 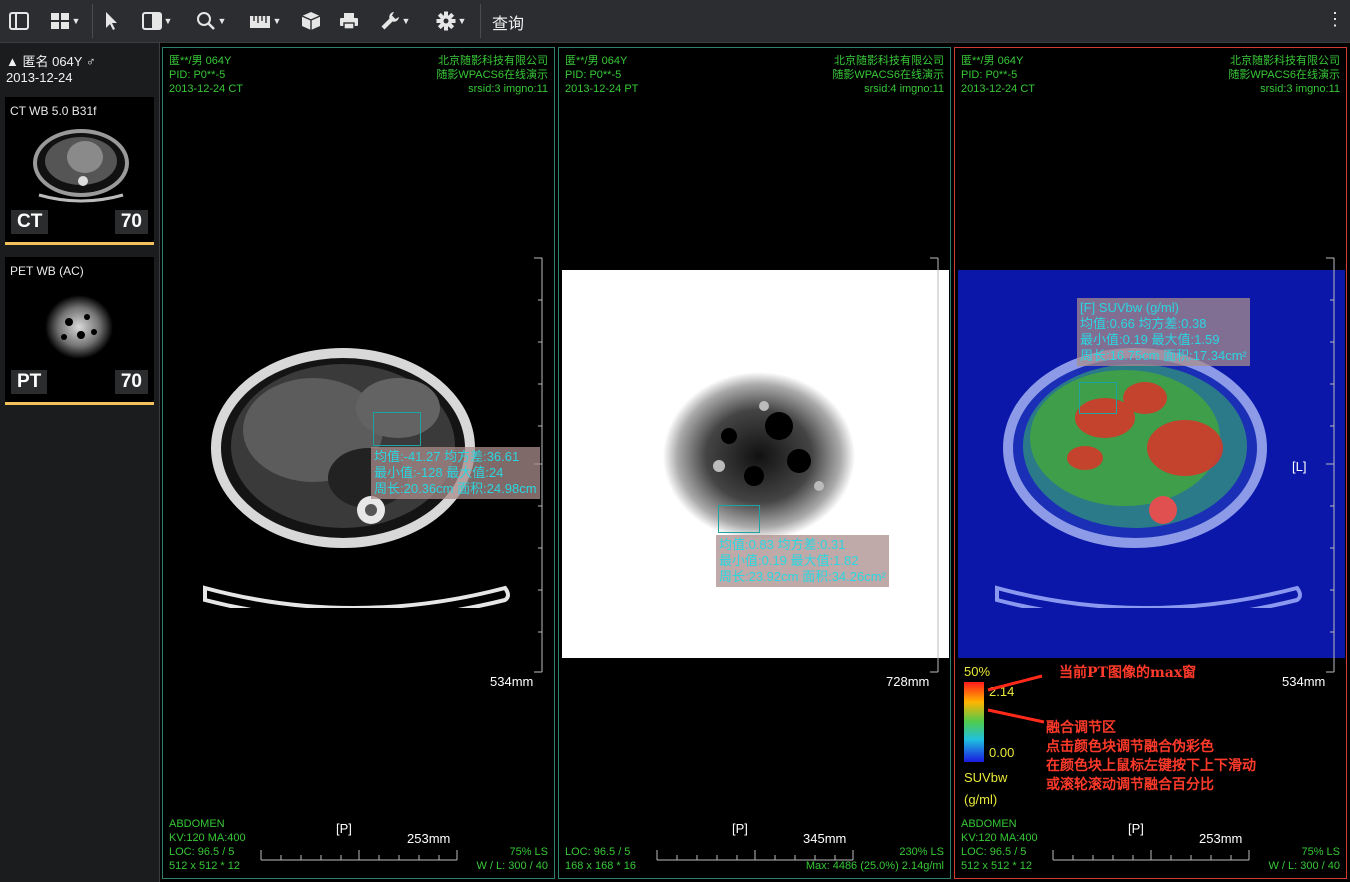 What do you see at coordinates (985, 789) in the screenshot?
I see `fusion-unit: SUVbw (g/ml)` at bounding box center [985, 789].